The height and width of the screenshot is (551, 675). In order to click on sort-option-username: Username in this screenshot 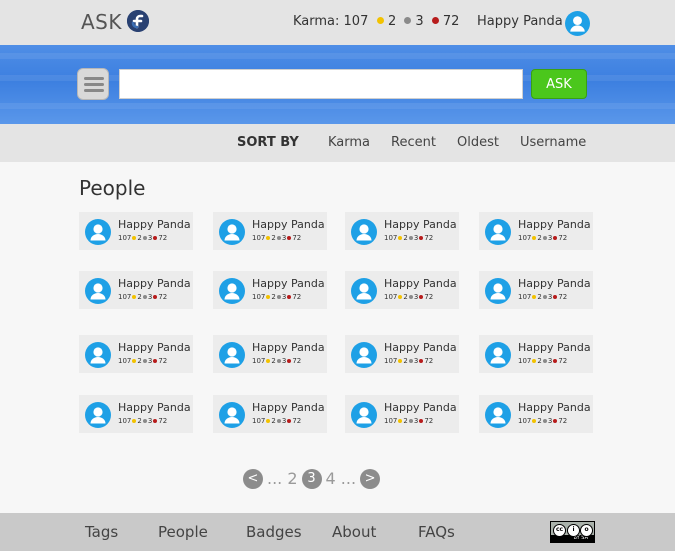, I will do `click(553, 142)`.